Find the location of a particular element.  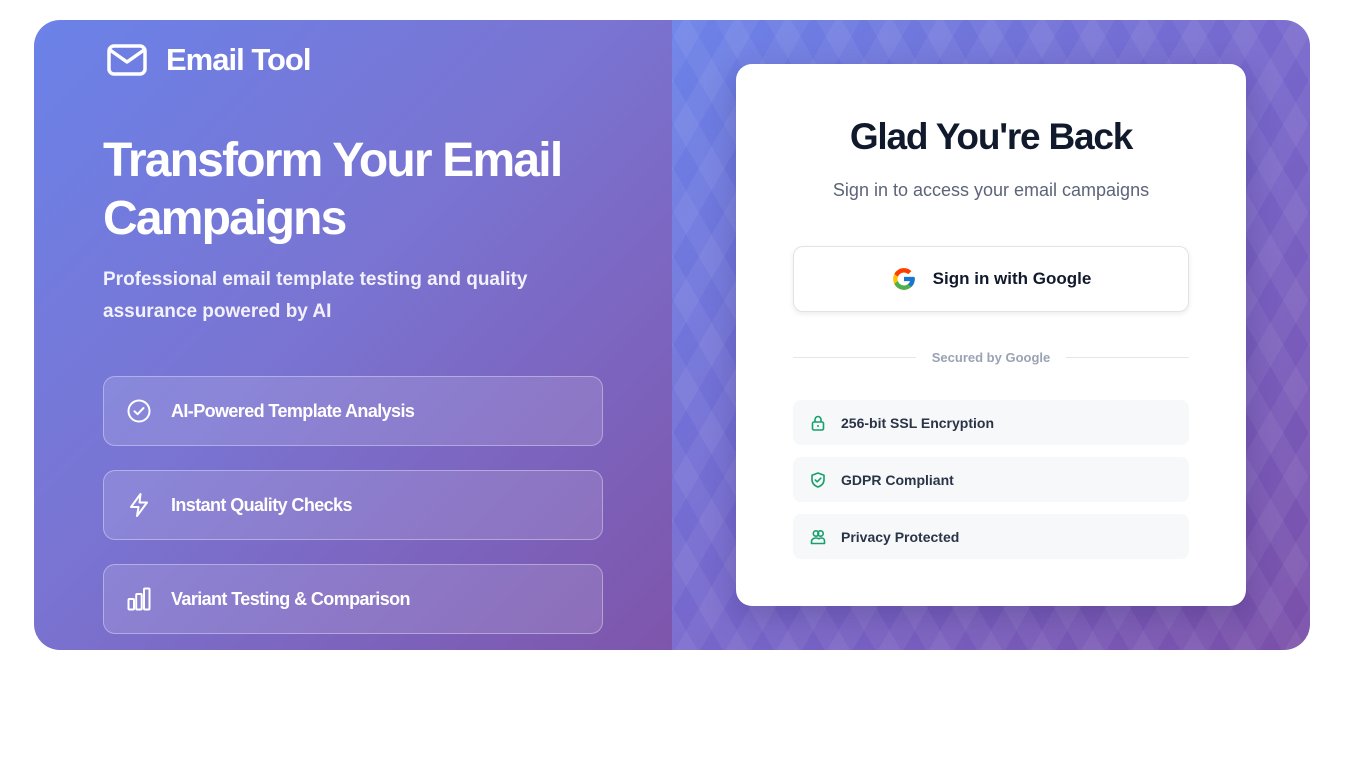

badge-privacy: Privacy Protected is located at coordinates (991, 536).